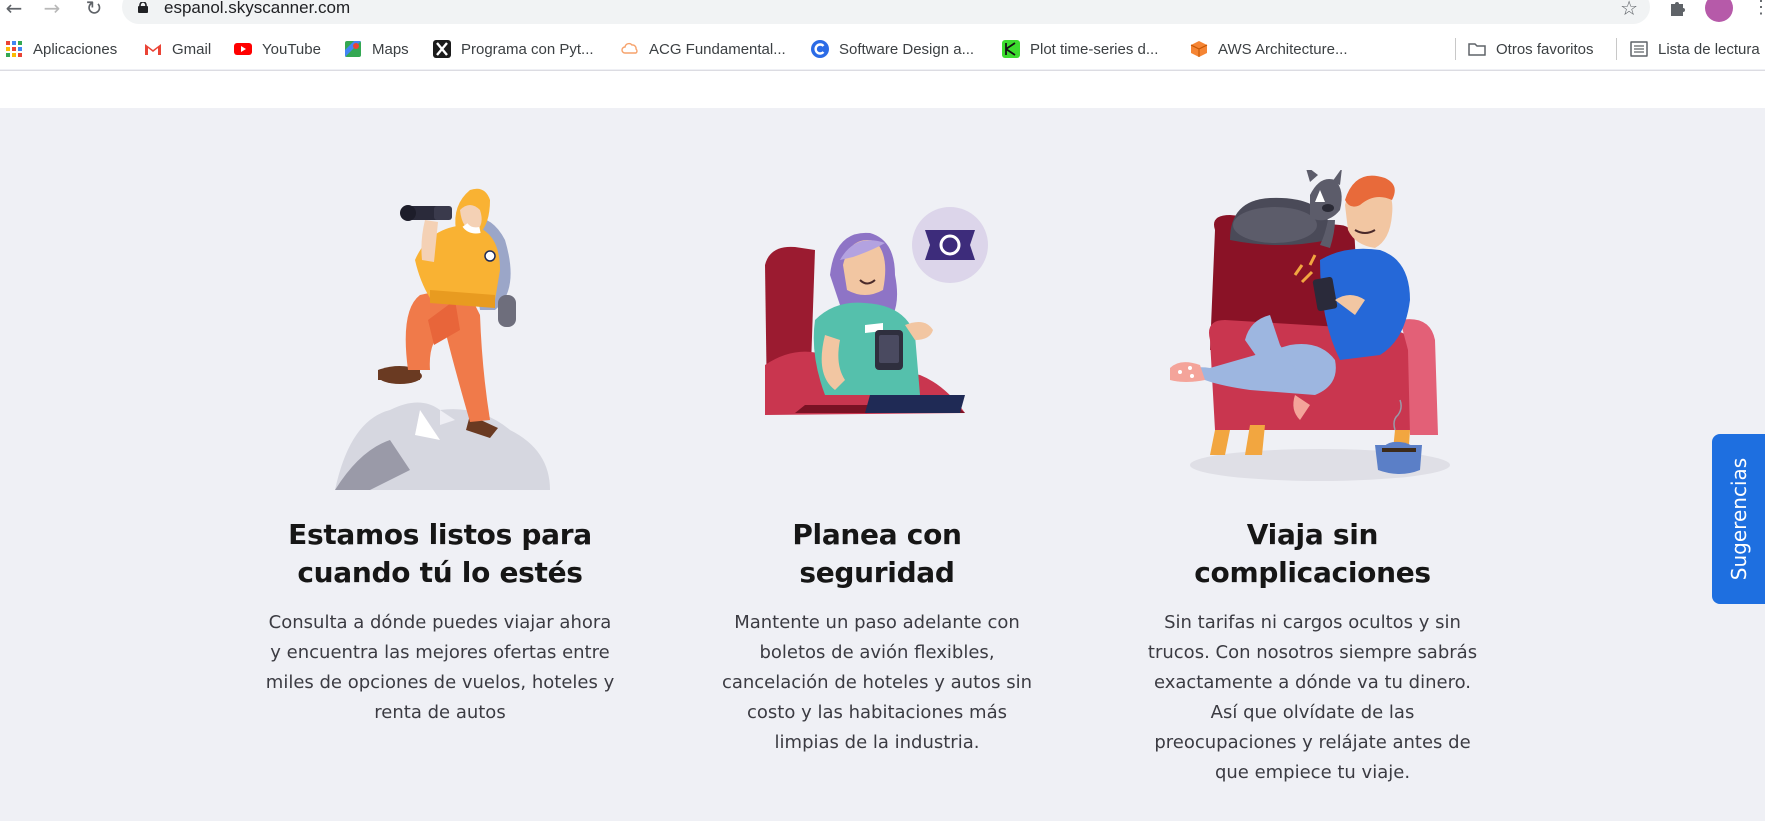 The height and width of the screenshot is (821, 1765). What do you see at coordinates (1678, 9) in the screenshot?
I see `extensions-puzzle-icon` at bounding box center [1678, 9].